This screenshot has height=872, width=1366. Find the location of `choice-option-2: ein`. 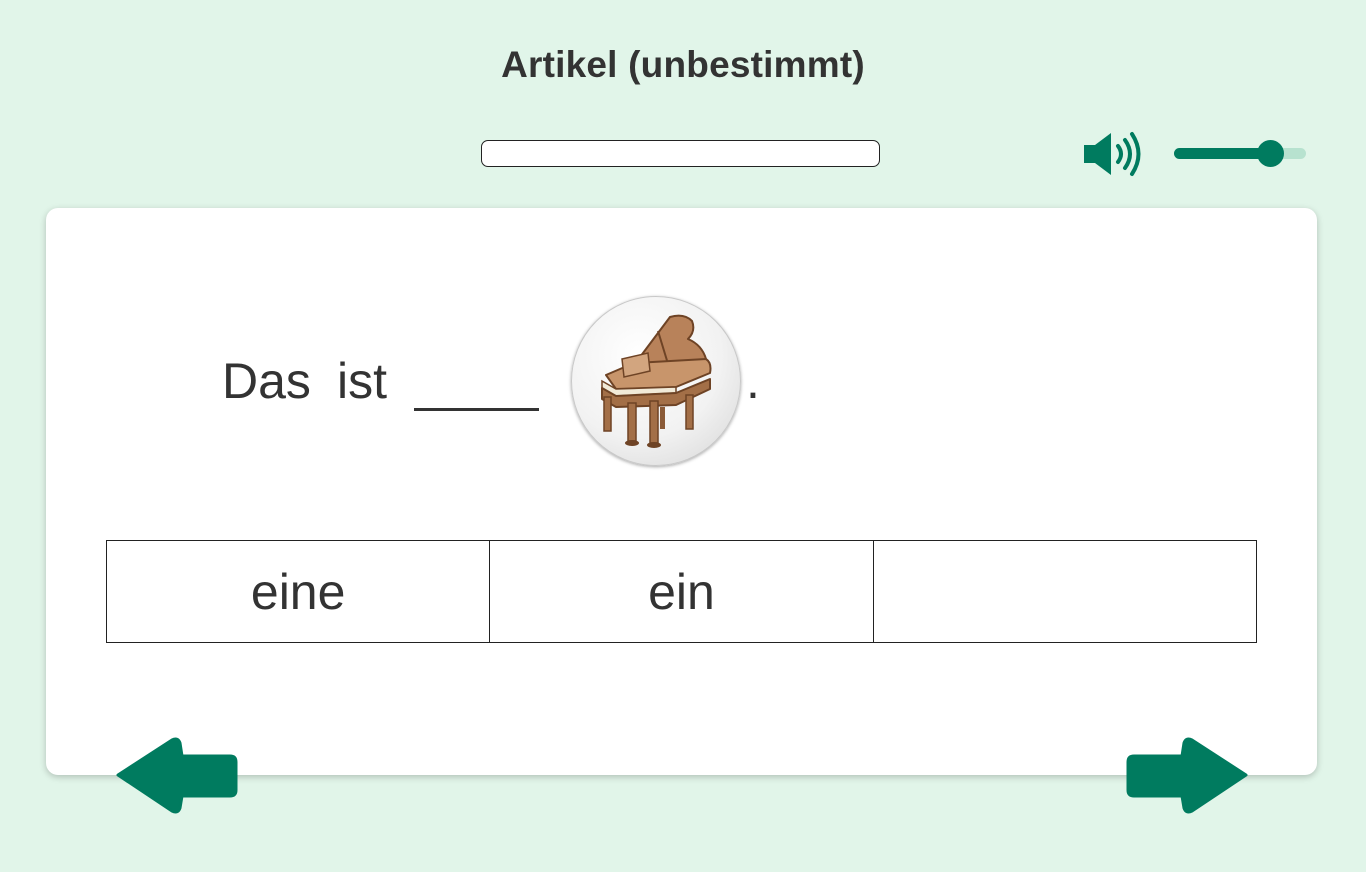

choice-option-2: ein is located at coordinates (682, 591).